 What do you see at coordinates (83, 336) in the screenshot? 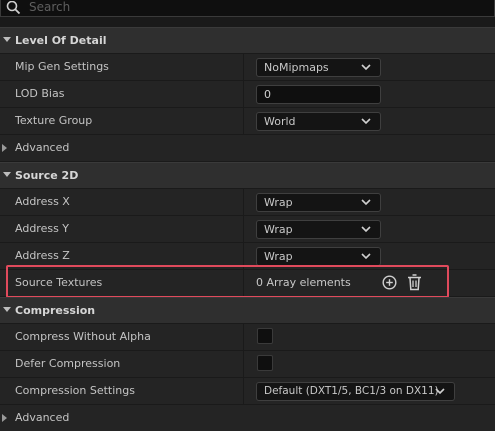
I see `property-label: Compress Without Alpha` at bounding box center [83, 336].